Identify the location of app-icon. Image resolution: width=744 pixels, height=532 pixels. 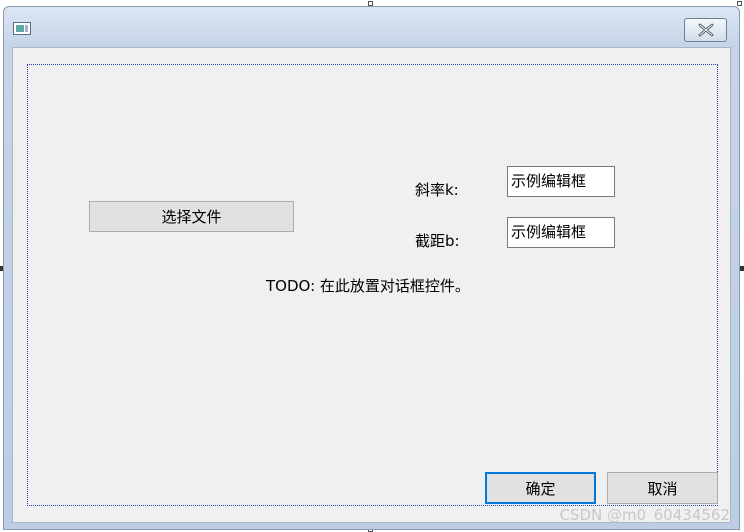
(22, 28).